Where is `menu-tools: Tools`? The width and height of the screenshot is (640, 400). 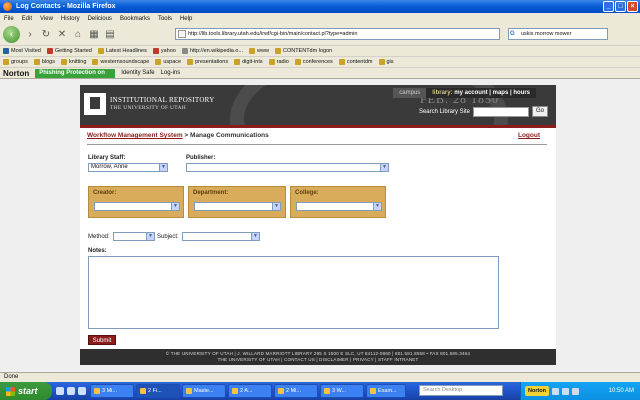
menu-tools: Tools is located at coordinates (165, 19).